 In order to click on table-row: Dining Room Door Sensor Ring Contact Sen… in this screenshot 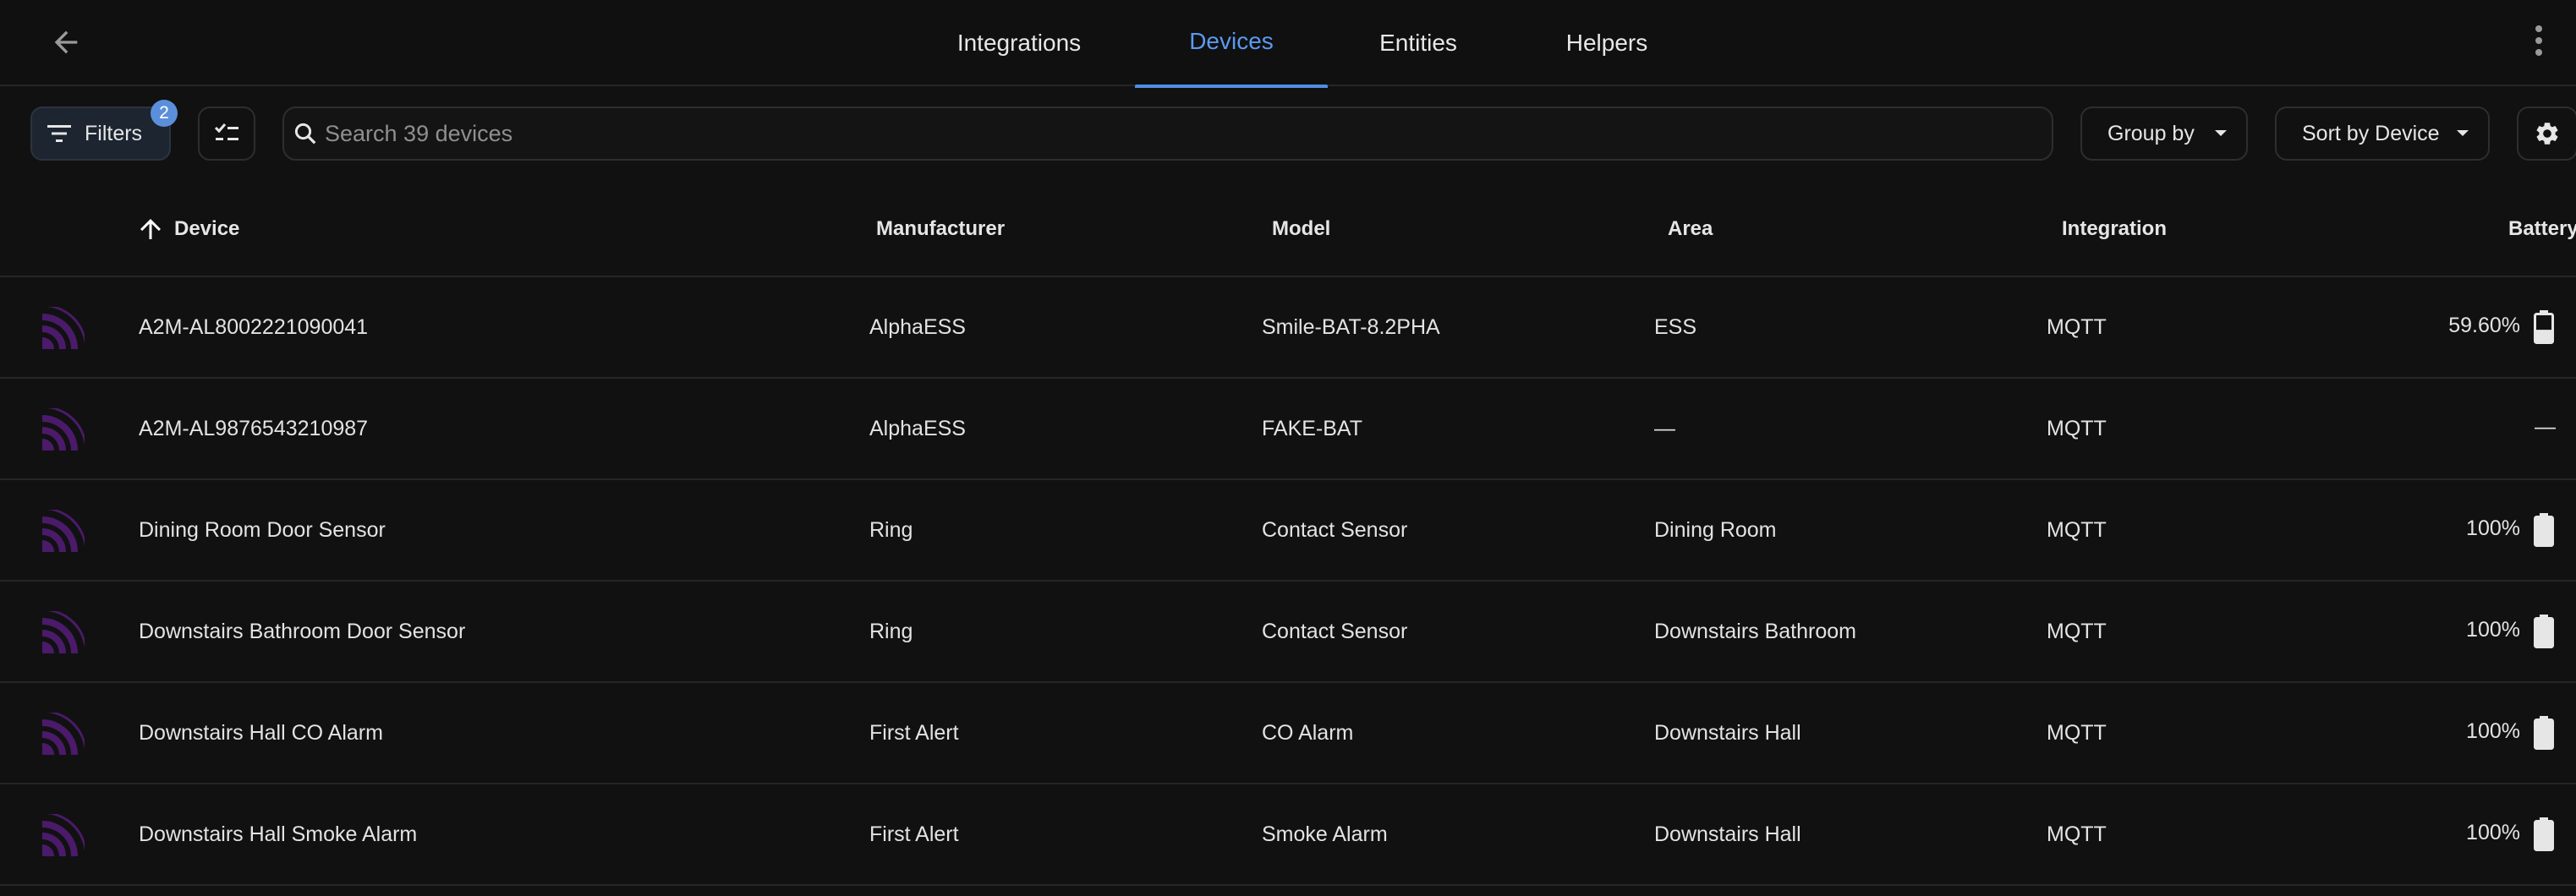, I will do `click(1288, 531)`.